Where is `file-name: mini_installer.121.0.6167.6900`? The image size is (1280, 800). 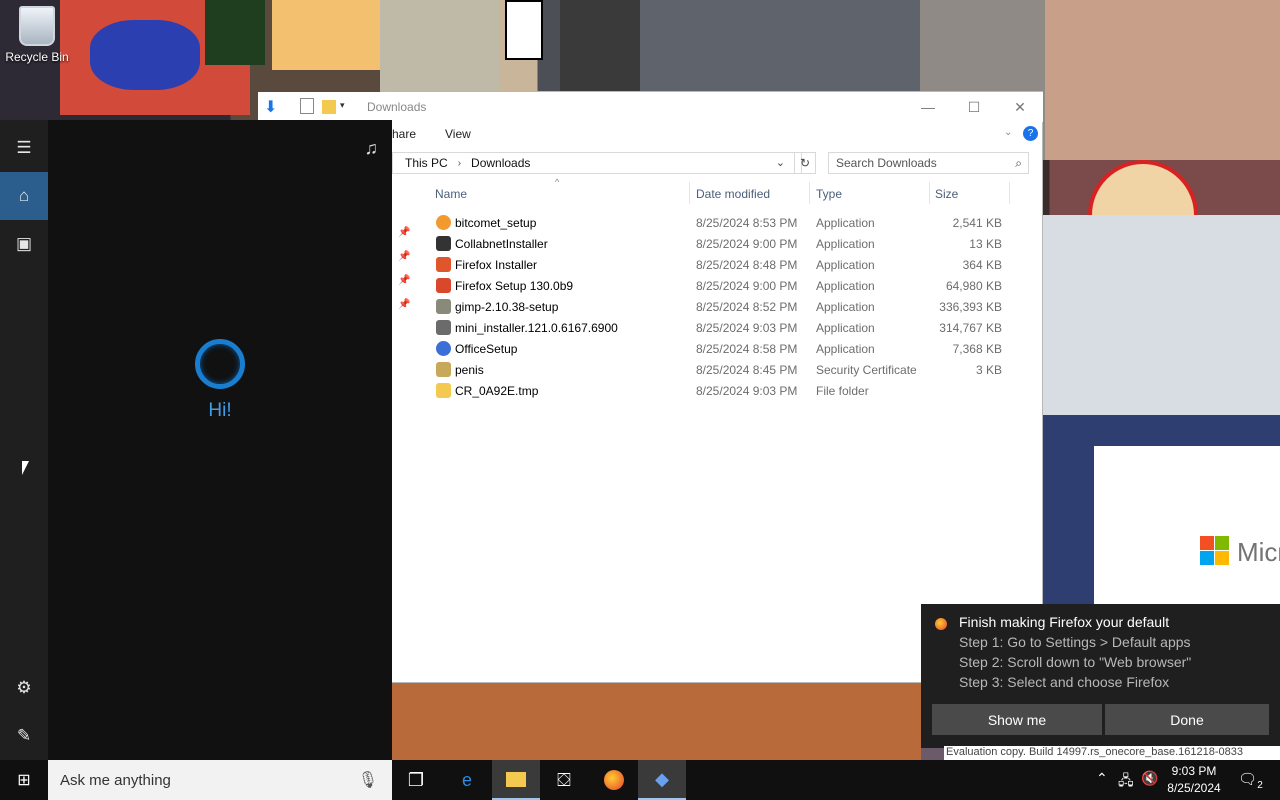
file-name: mini_installer.121.0.6167.6900 is located at coordinates (536, 328).